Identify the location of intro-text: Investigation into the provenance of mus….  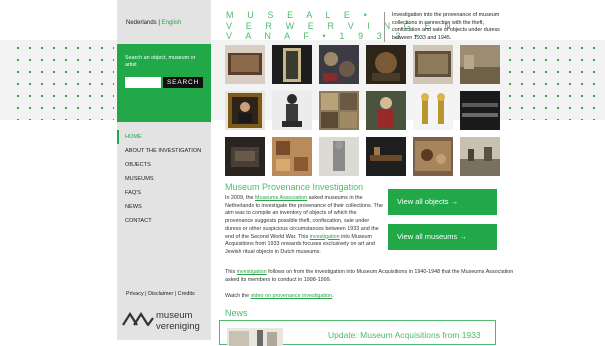
(445, 27).